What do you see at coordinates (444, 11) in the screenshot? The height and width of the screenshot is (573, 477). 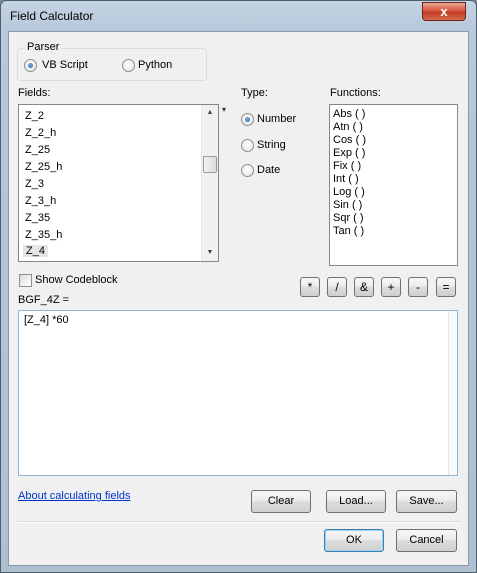 I see `close-button: x` at bounding box center [444, 11].